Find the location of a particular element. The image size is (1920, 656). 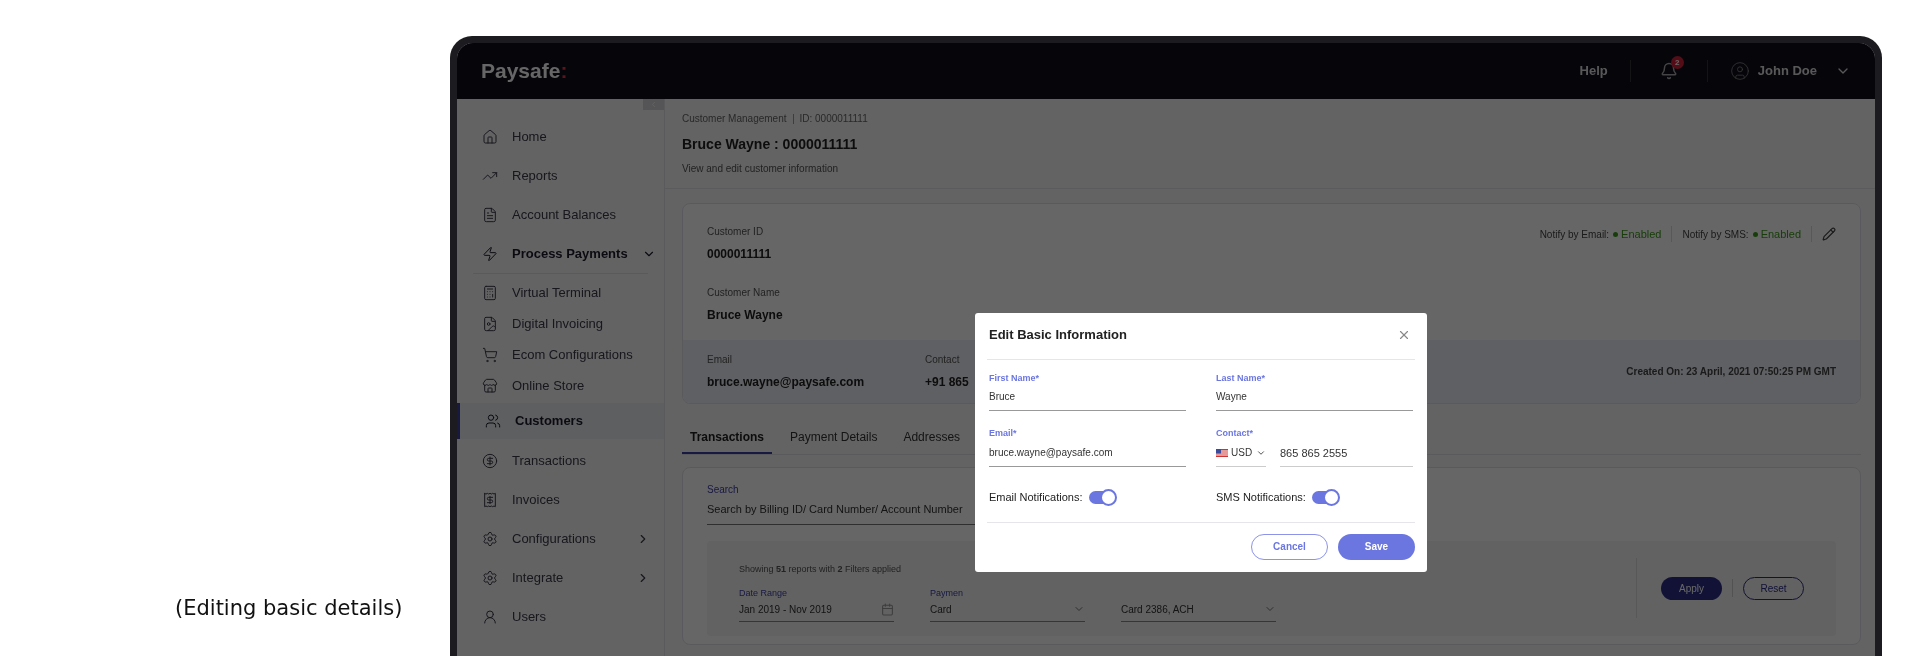

select-field: Card 2386, ACH is located at coordinates (1198, 611).